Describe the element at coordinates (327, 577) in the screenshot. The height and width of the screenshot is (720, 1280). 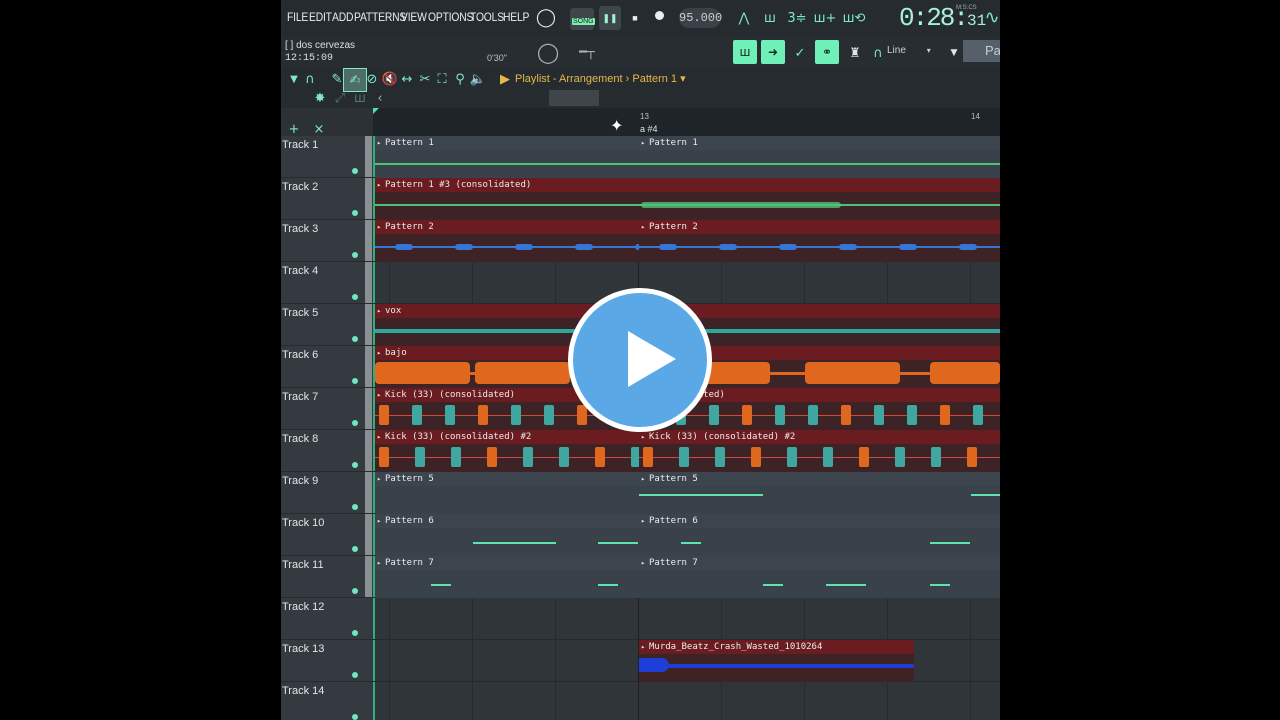
I see `track-header: Track 11` at that location.